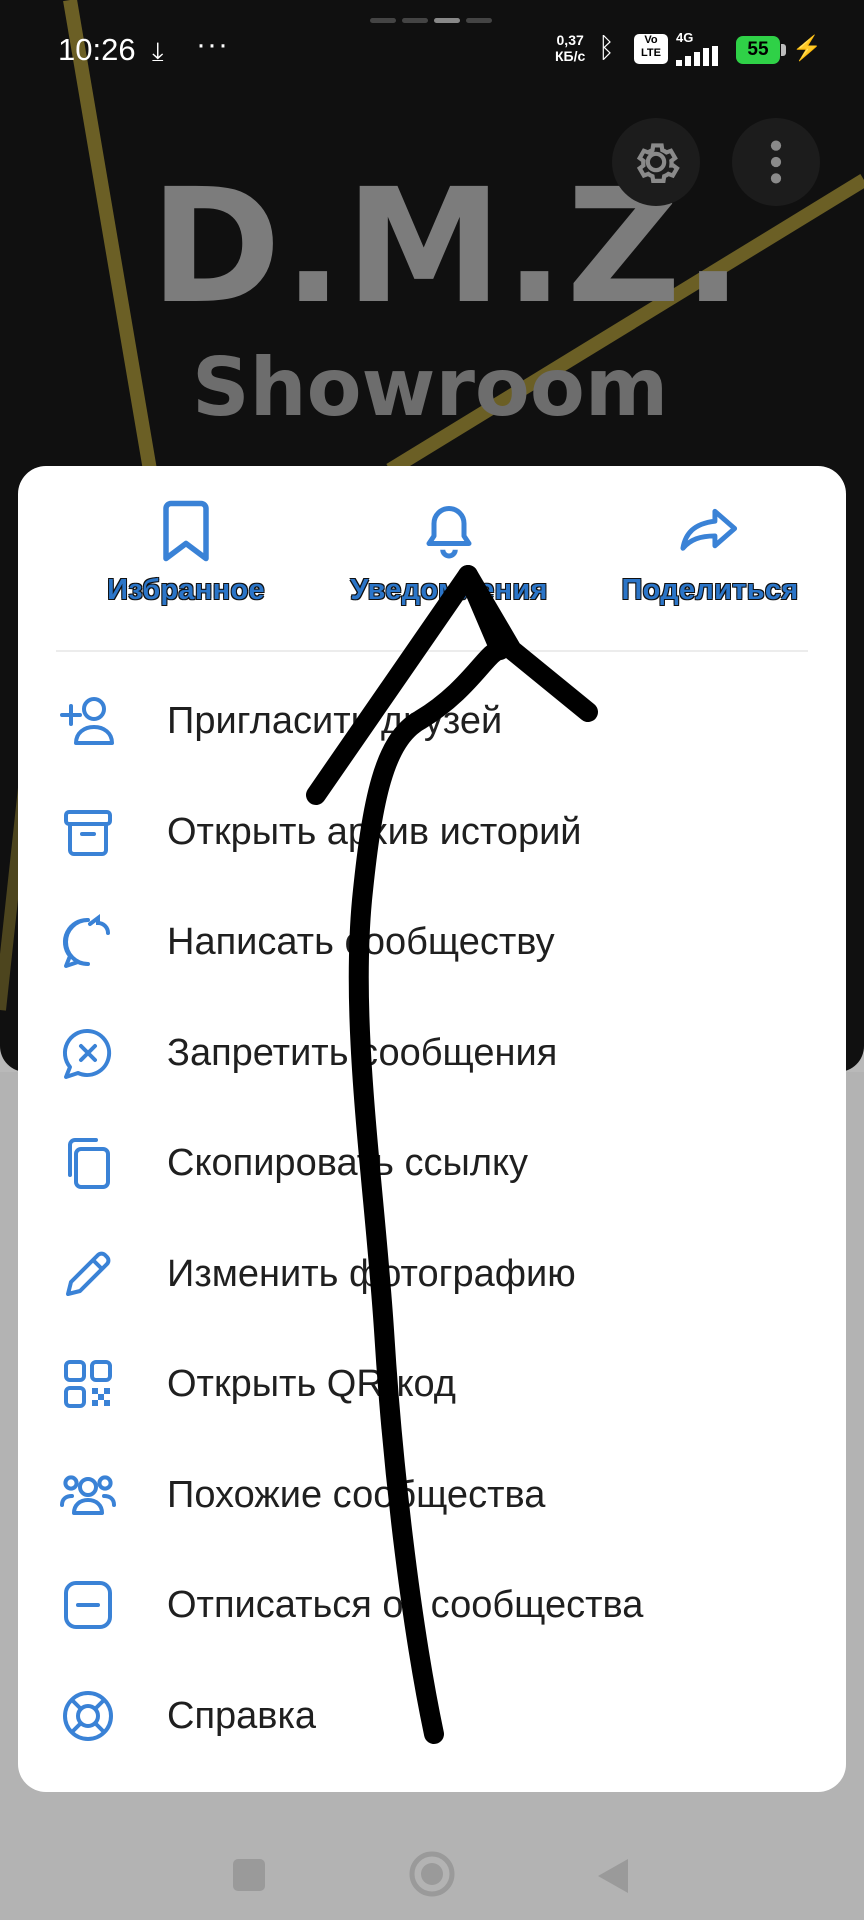 The height and width of the screenshot is (1920, 864). Describe the element at coordinates (449, 590) in the screenshot. I see `notifications-label: Уведомления` at that location.